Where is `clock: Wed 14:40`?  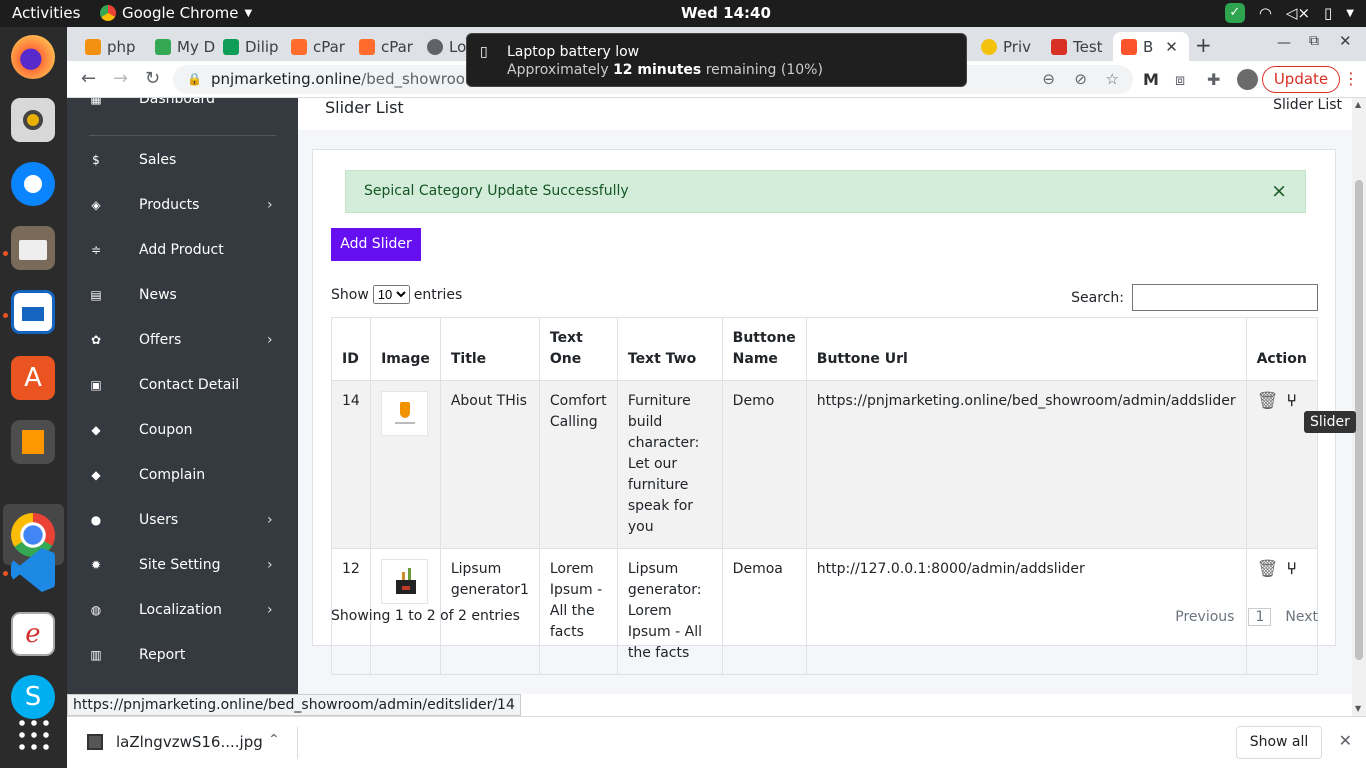
clock: Wed 14:40 is located at coordinates (726, 13).